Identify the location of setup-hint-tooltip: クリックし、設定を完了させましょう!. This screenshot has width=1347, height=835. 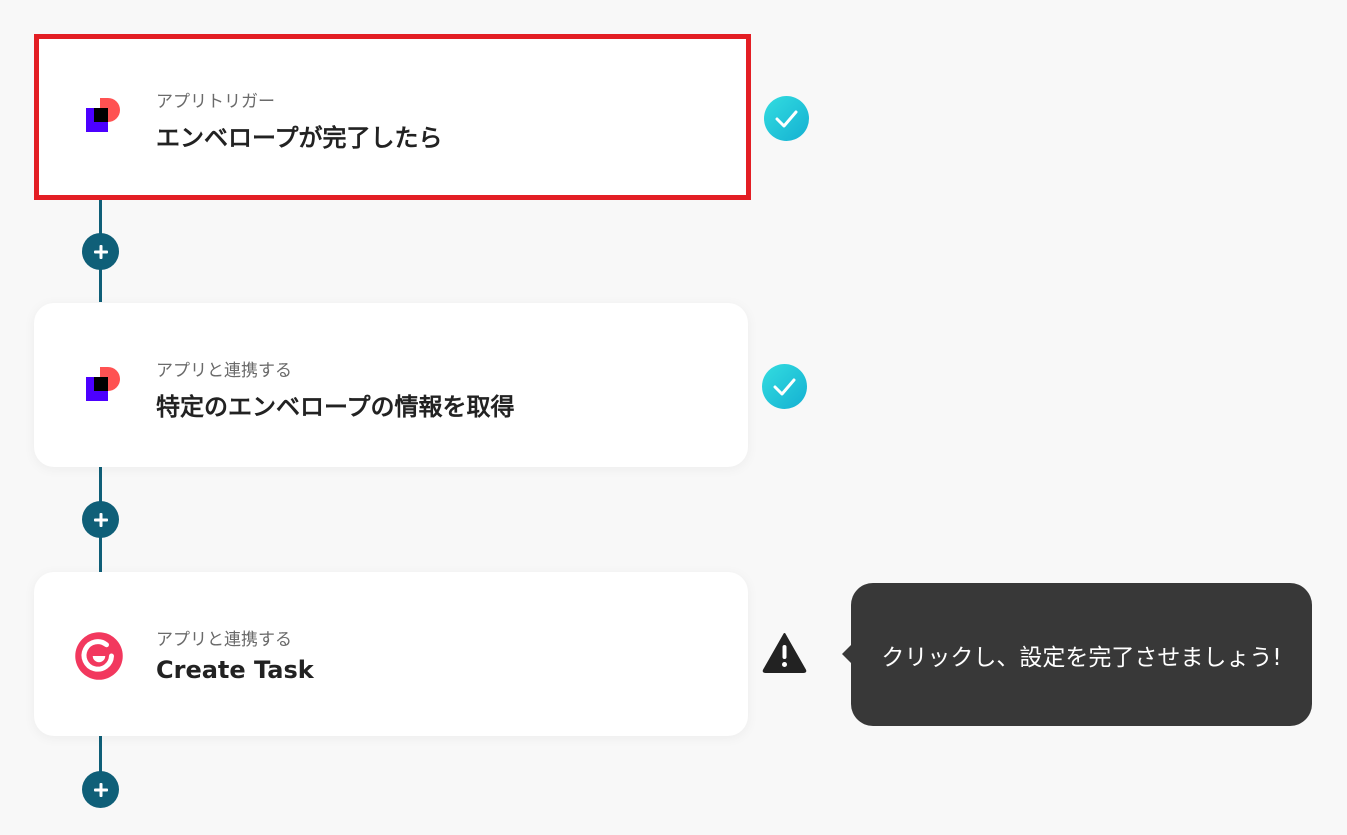
(1077, 654).